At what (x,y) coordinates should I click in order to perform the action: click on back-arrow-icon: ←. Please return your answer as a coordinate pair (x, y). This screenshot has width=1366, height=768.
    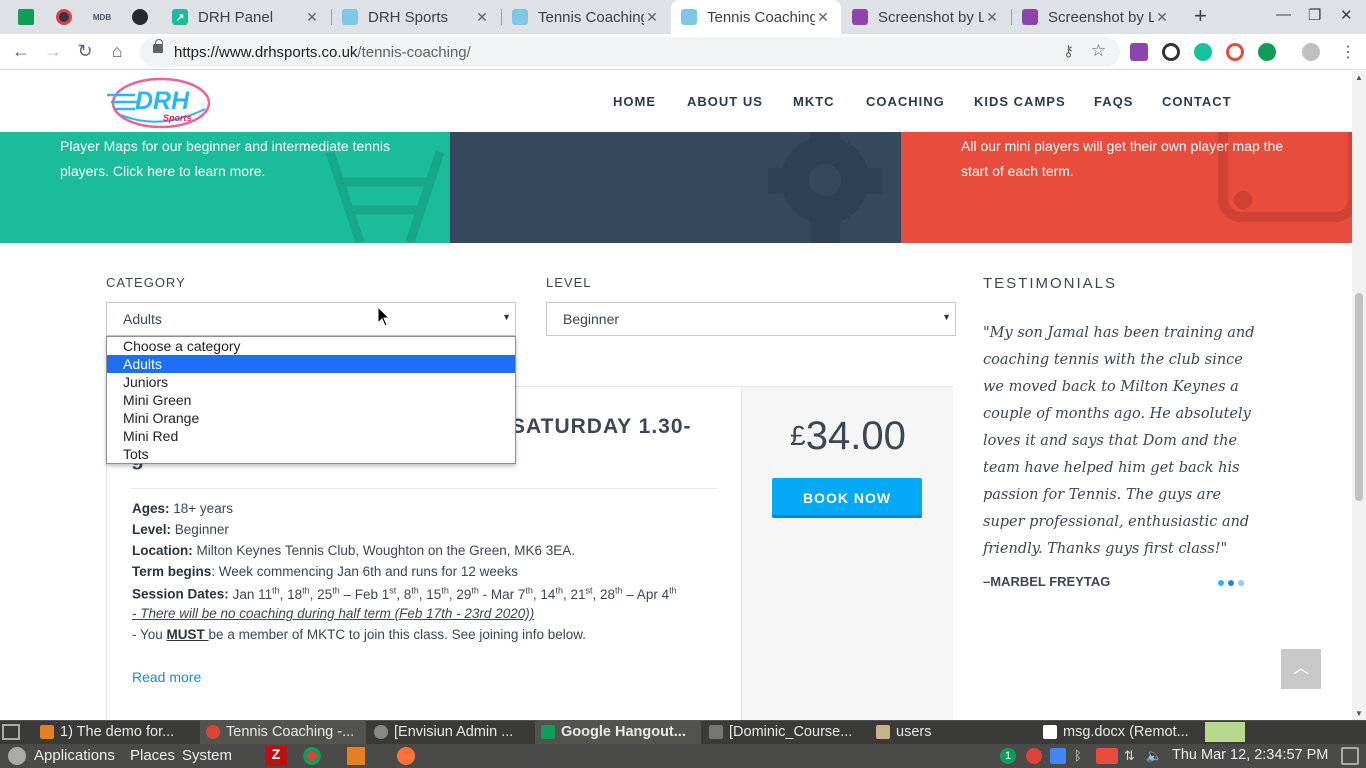
    Looking at the image, I should click on (21, 51).